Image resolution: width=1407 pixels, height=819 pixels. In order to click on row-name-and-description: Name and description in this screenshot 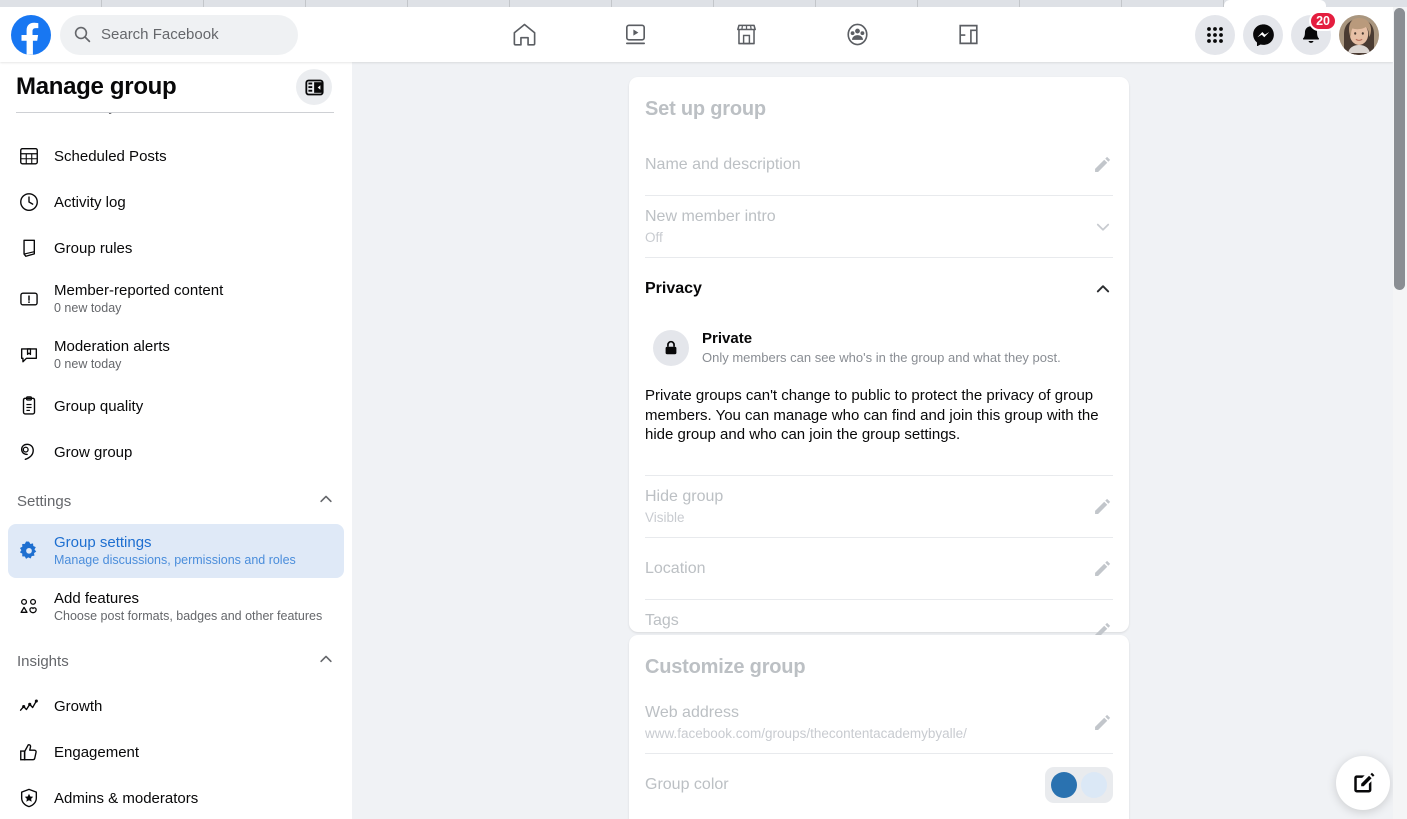, I will do `click(879, 164)`.